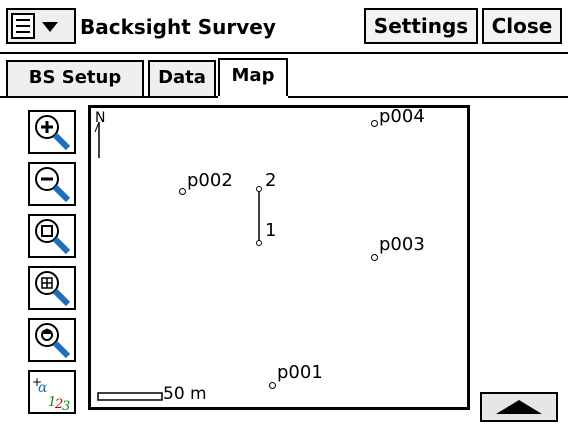  I want to click on svg-text: α, so click(43, 388).